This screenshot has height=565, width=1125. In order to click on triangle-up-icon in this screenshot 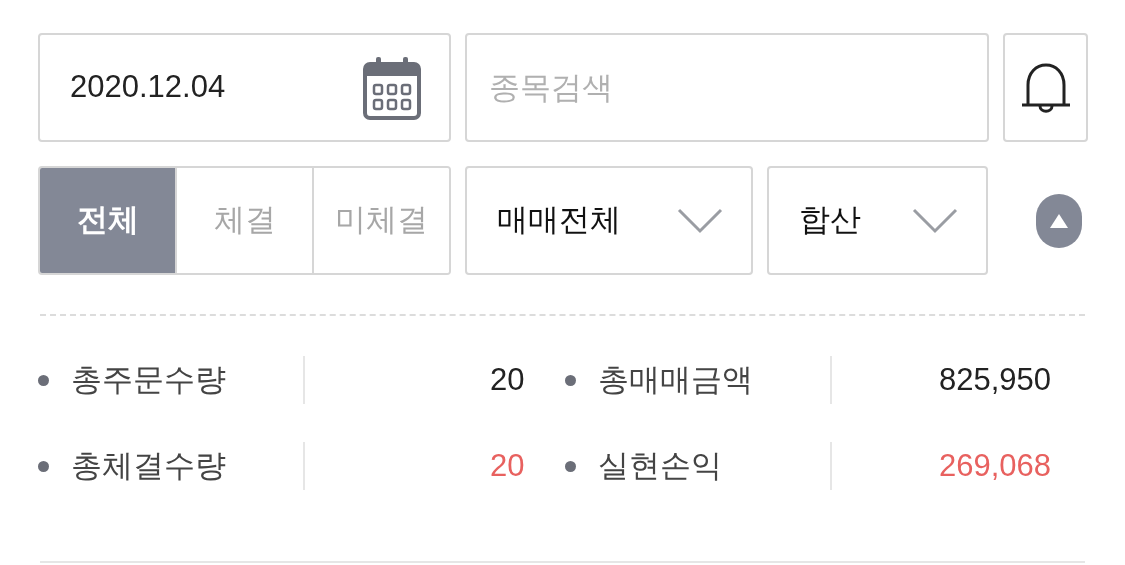, I will do `click(1059, 220)`.